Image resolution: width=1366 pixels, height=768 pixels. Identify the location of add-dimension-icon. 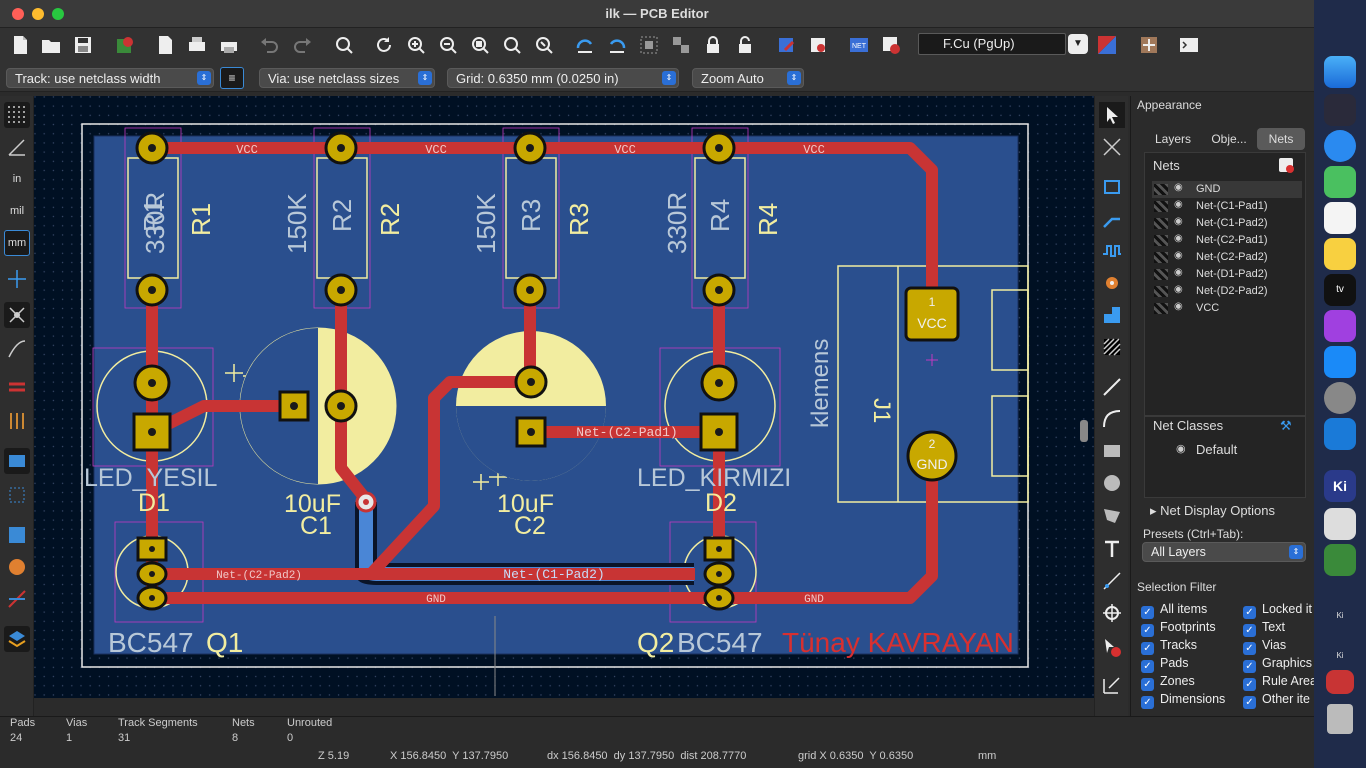
(1112, 581).